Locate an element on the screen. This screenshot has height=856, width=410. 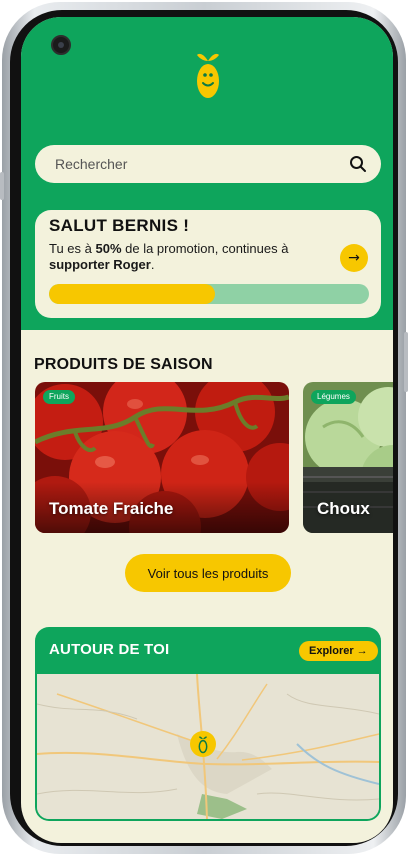
greeting-title: SALUT BERNIS ! is located at coordinates (119, 225).